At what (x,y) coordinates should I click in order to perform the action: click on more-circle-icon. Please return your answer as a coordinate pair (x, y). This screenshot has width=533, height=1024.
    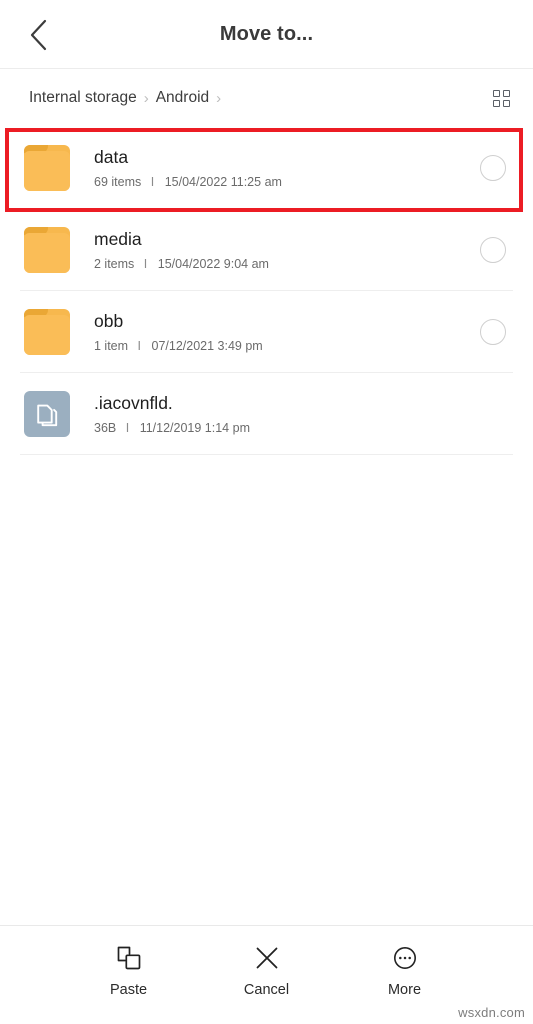
    Looking at the image, I should click on (405, 958).